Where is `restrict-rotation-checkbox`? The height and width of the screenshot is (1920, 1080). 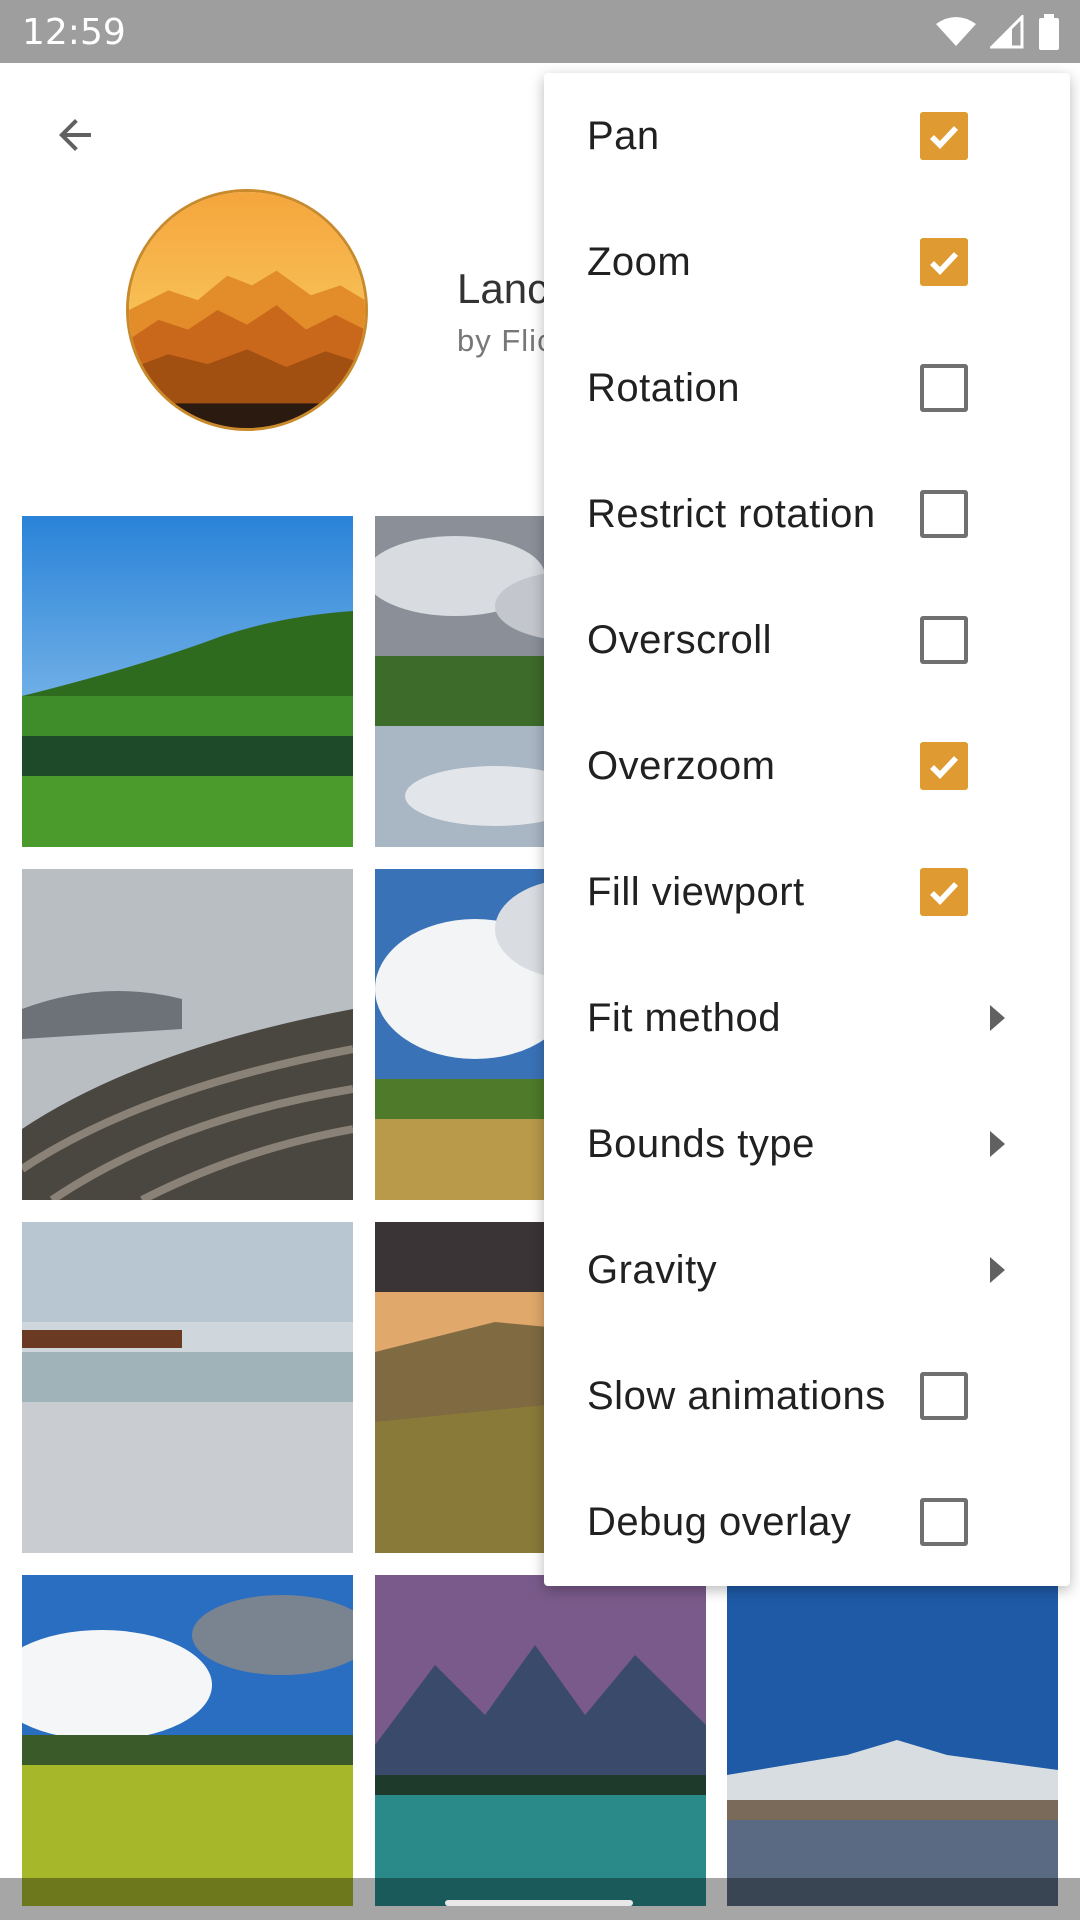
restrict-rotation-checkbox is located at coordinates (944, 514).